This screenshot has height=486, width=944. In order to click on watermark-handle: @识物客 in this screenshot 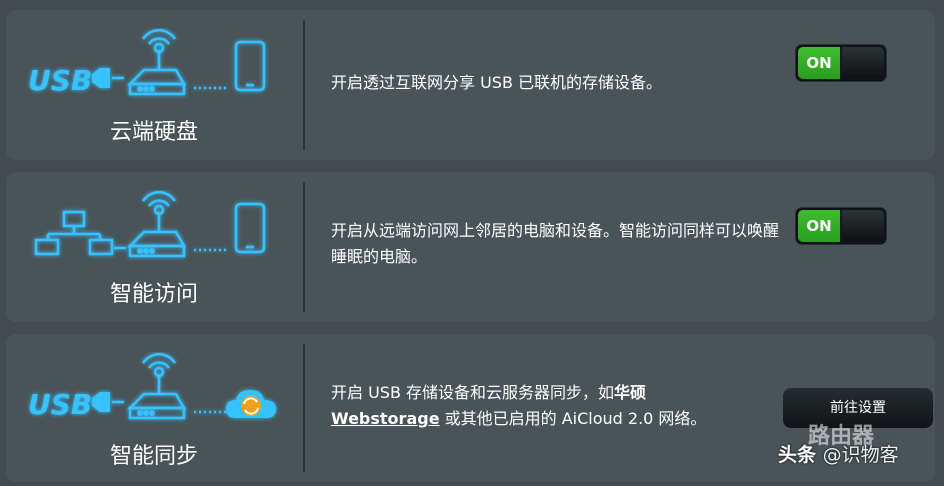, I will do `click(860, 455)`.